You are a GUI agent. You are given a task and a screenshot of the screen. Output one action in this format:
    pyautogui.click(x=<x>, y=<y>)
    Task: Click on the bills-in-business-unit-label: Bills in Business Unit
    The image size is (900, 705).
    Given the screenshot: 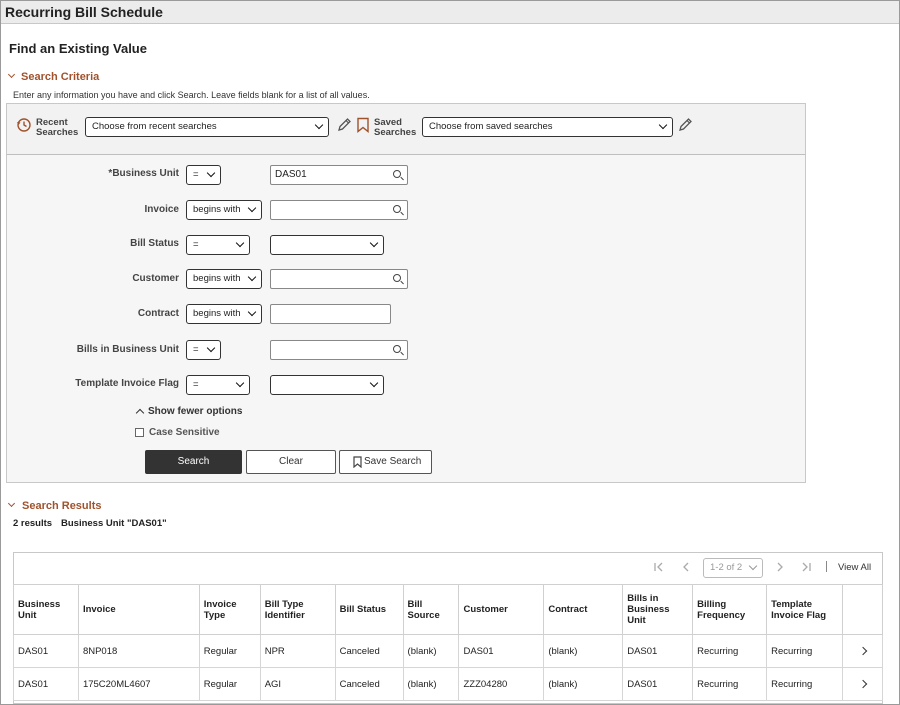 What is the action you would take?
    pyautogui.click(x=127, y=349)
    